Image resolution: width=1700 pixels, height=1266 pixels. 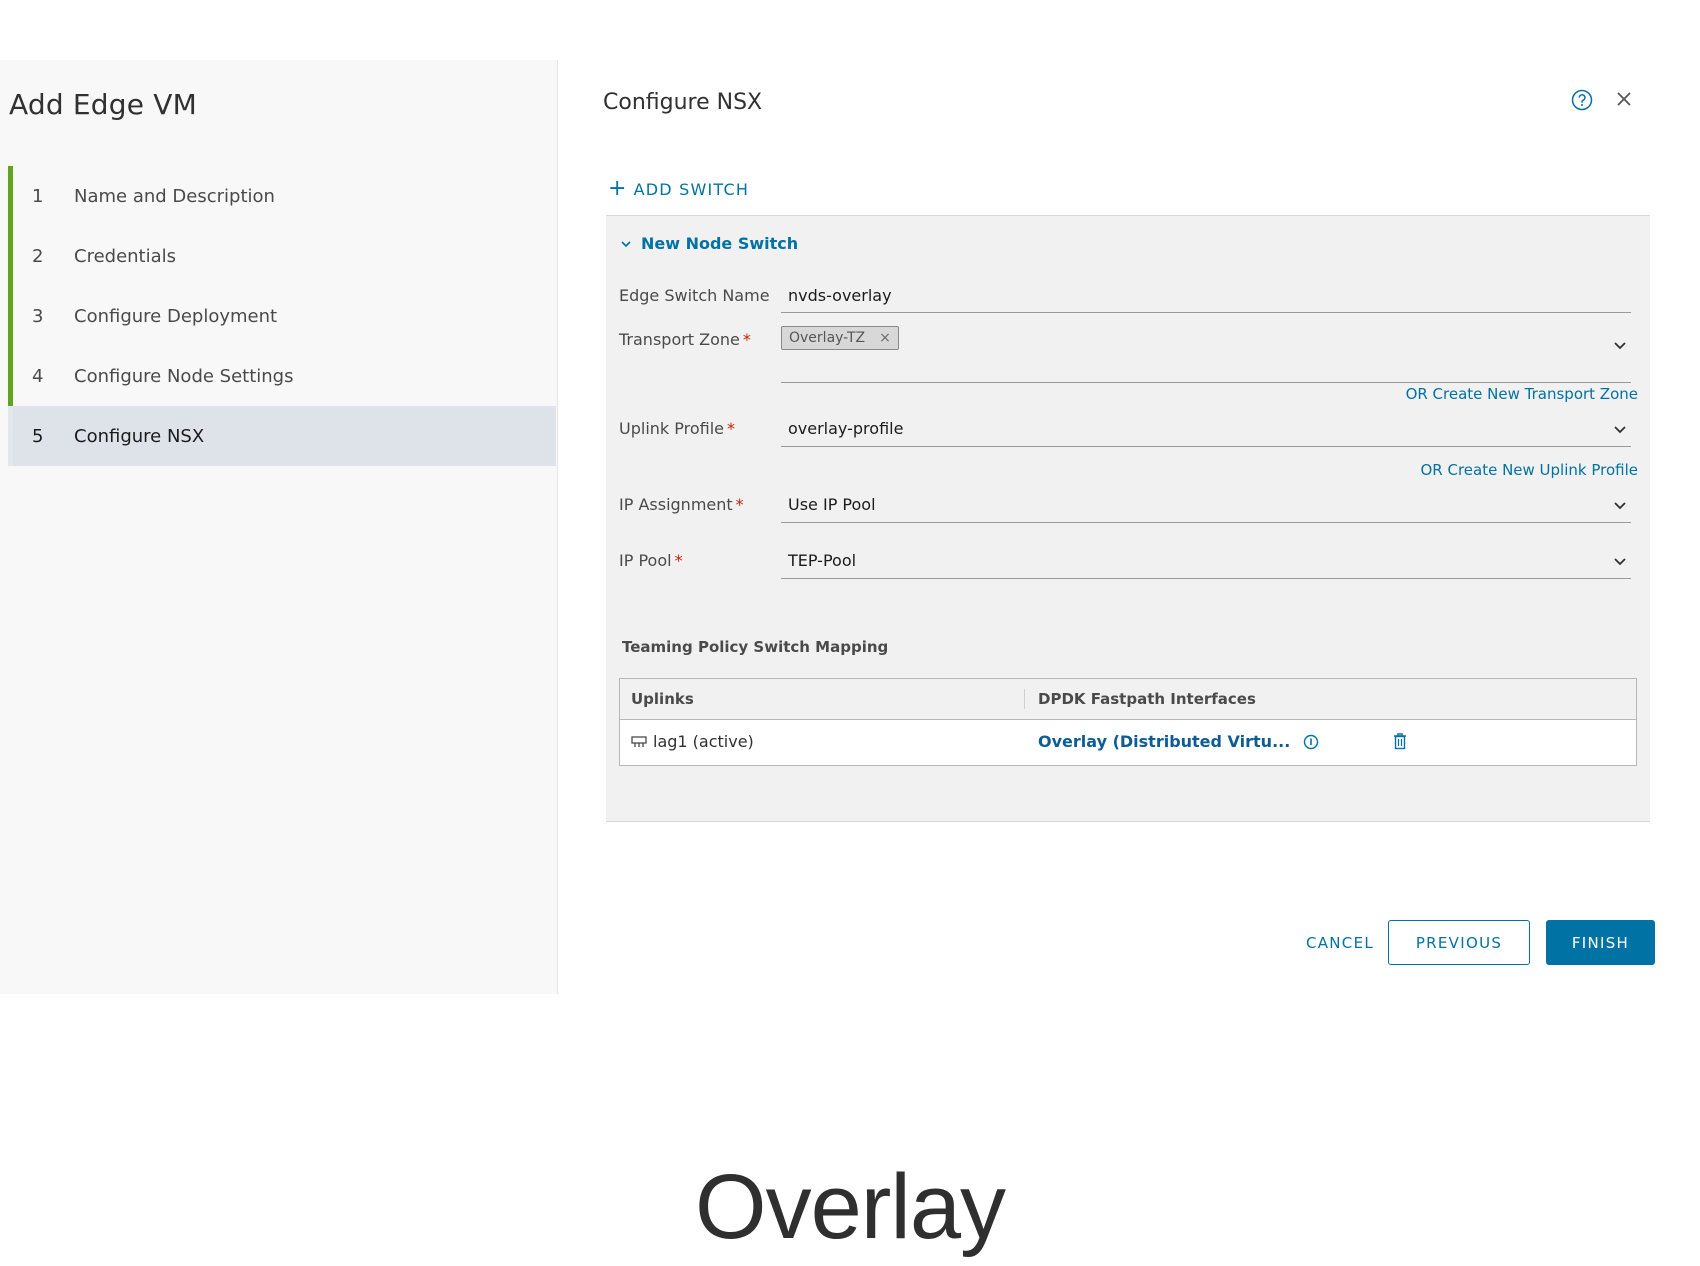 I want to click on remove-tag-icon: ×, so click(x=885, y=338).